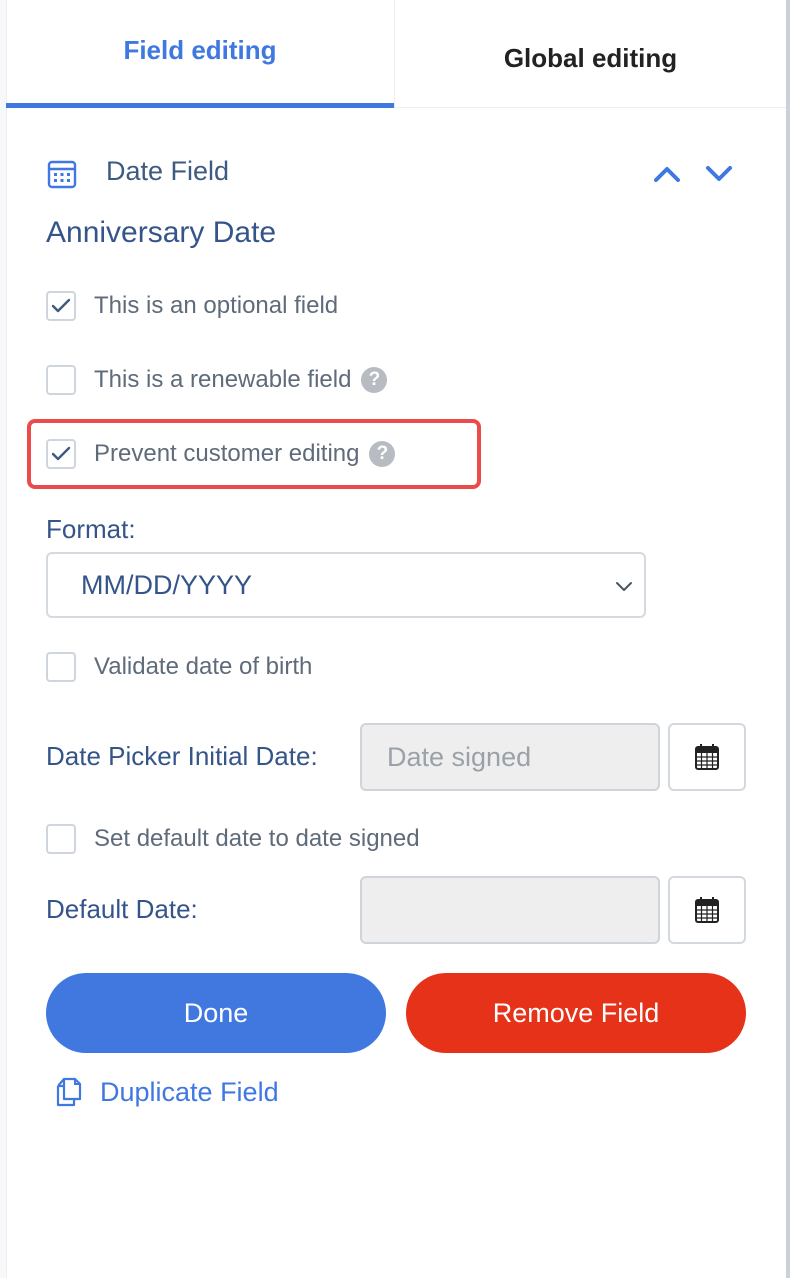 The image size is (790, 1278). I want to click on optional-field-option: This is an optional field, so click(192, 306).